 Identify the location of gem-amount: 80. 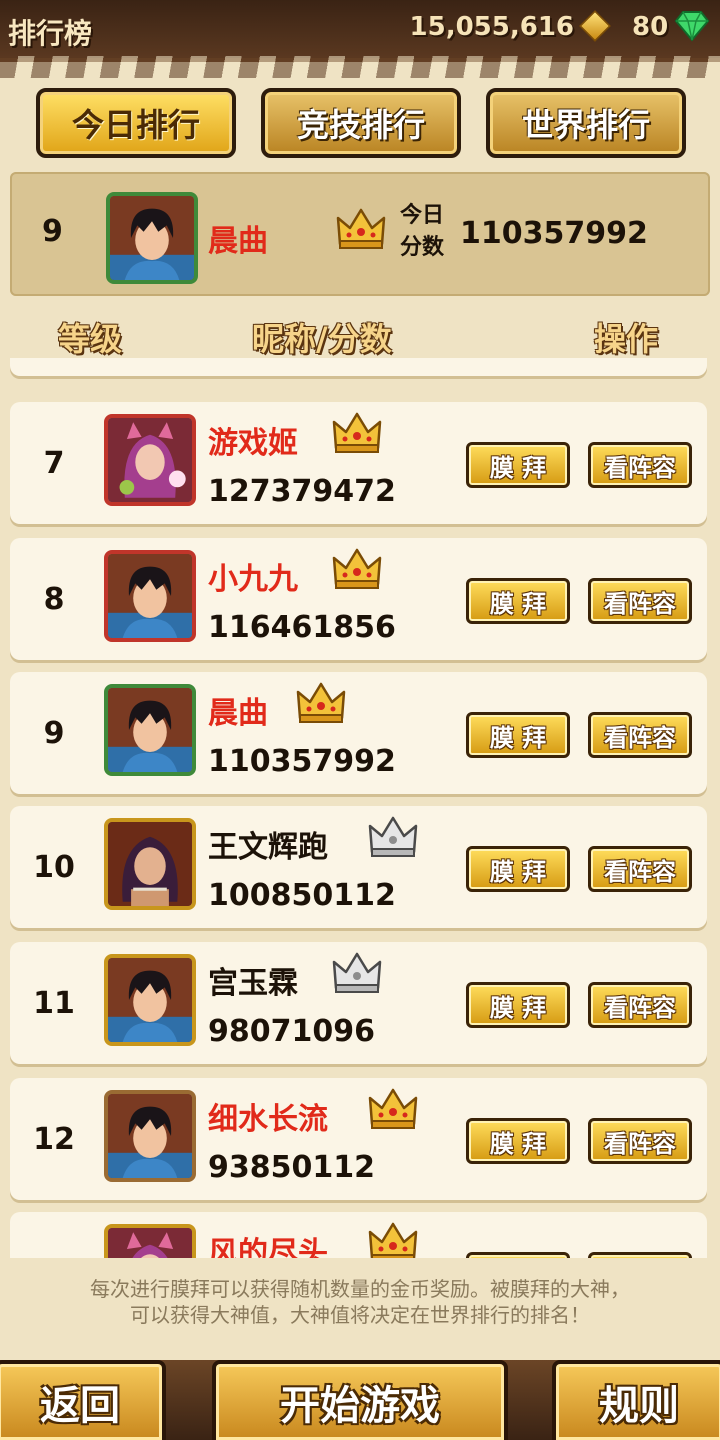
(650, 27).